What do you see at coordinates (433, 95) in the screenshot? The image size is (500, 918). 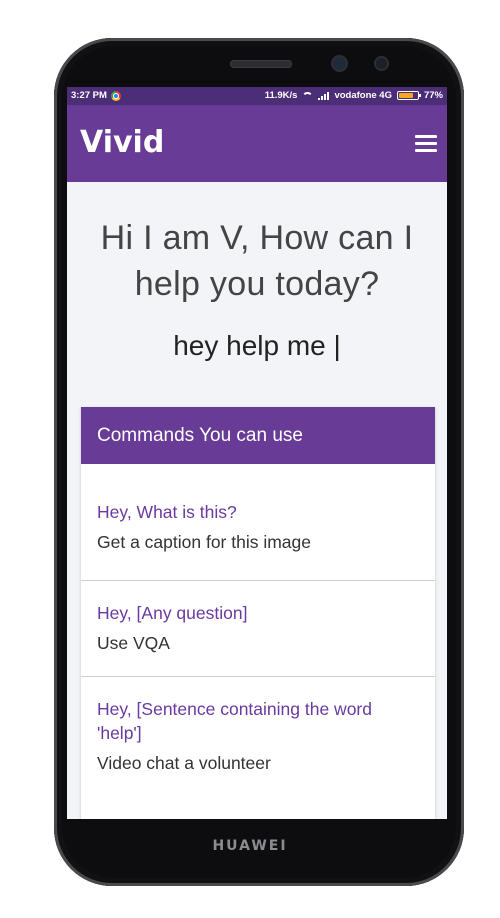 I see `battery-percent: 77%` at bounding box center [433, 95].